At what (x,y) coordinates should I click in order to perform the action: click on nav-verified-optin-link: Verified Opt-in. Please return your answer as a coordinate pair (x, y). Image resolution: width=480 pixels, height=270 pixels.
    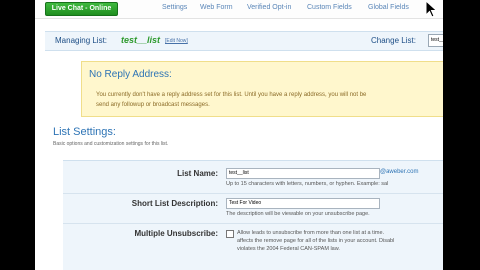
    Looking at the image, I should click on (269, 7).